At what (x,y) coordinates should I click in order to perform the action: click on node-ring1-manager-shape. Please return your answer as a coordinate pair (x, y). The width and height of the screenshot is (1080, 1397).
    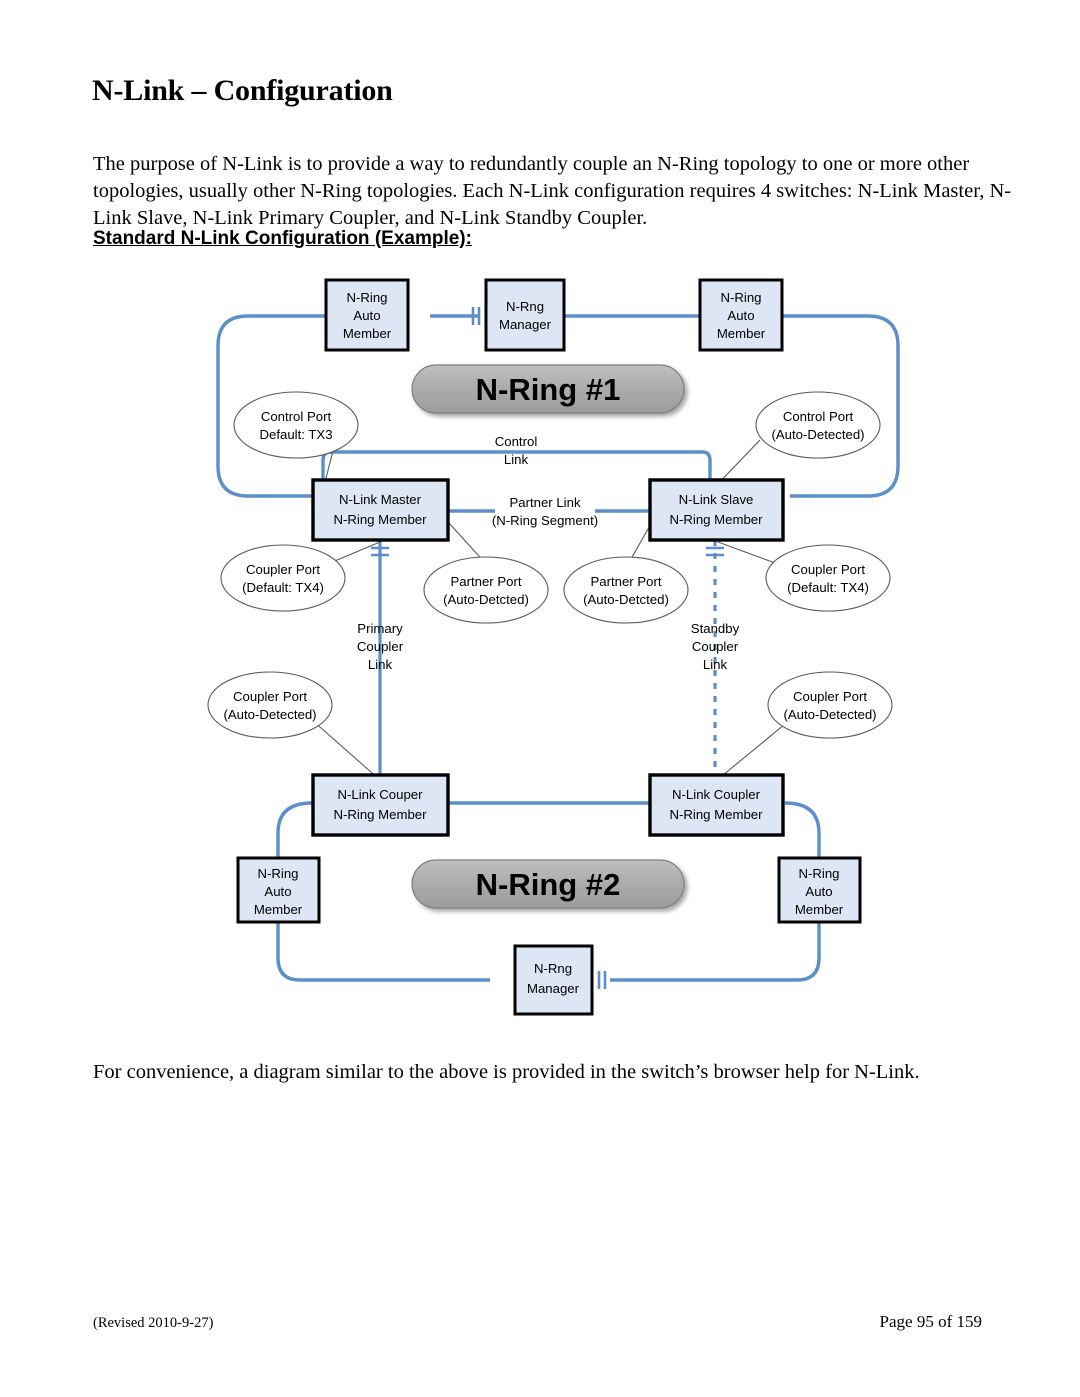
    Looking at the image, I should click on (525, 315).